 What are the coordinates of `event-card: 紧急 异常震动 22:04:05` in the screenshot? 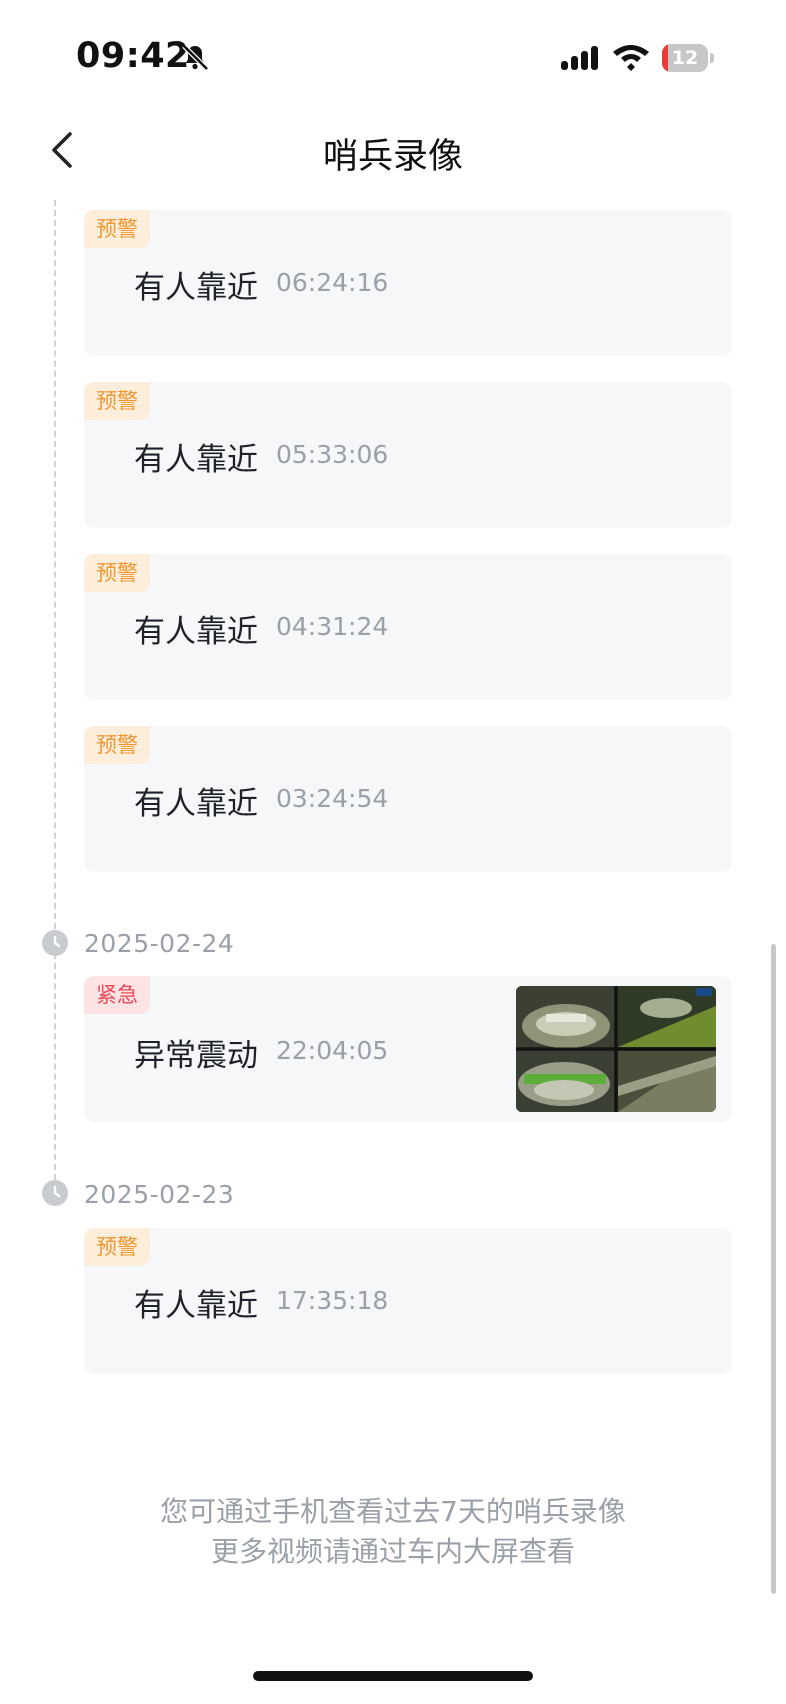 It's located at (408, 1049).